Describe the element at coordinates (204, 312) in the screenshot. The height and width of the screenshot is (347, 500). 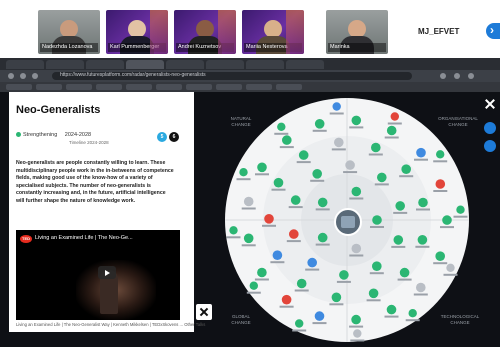
I see `close-panel-button` at that location.